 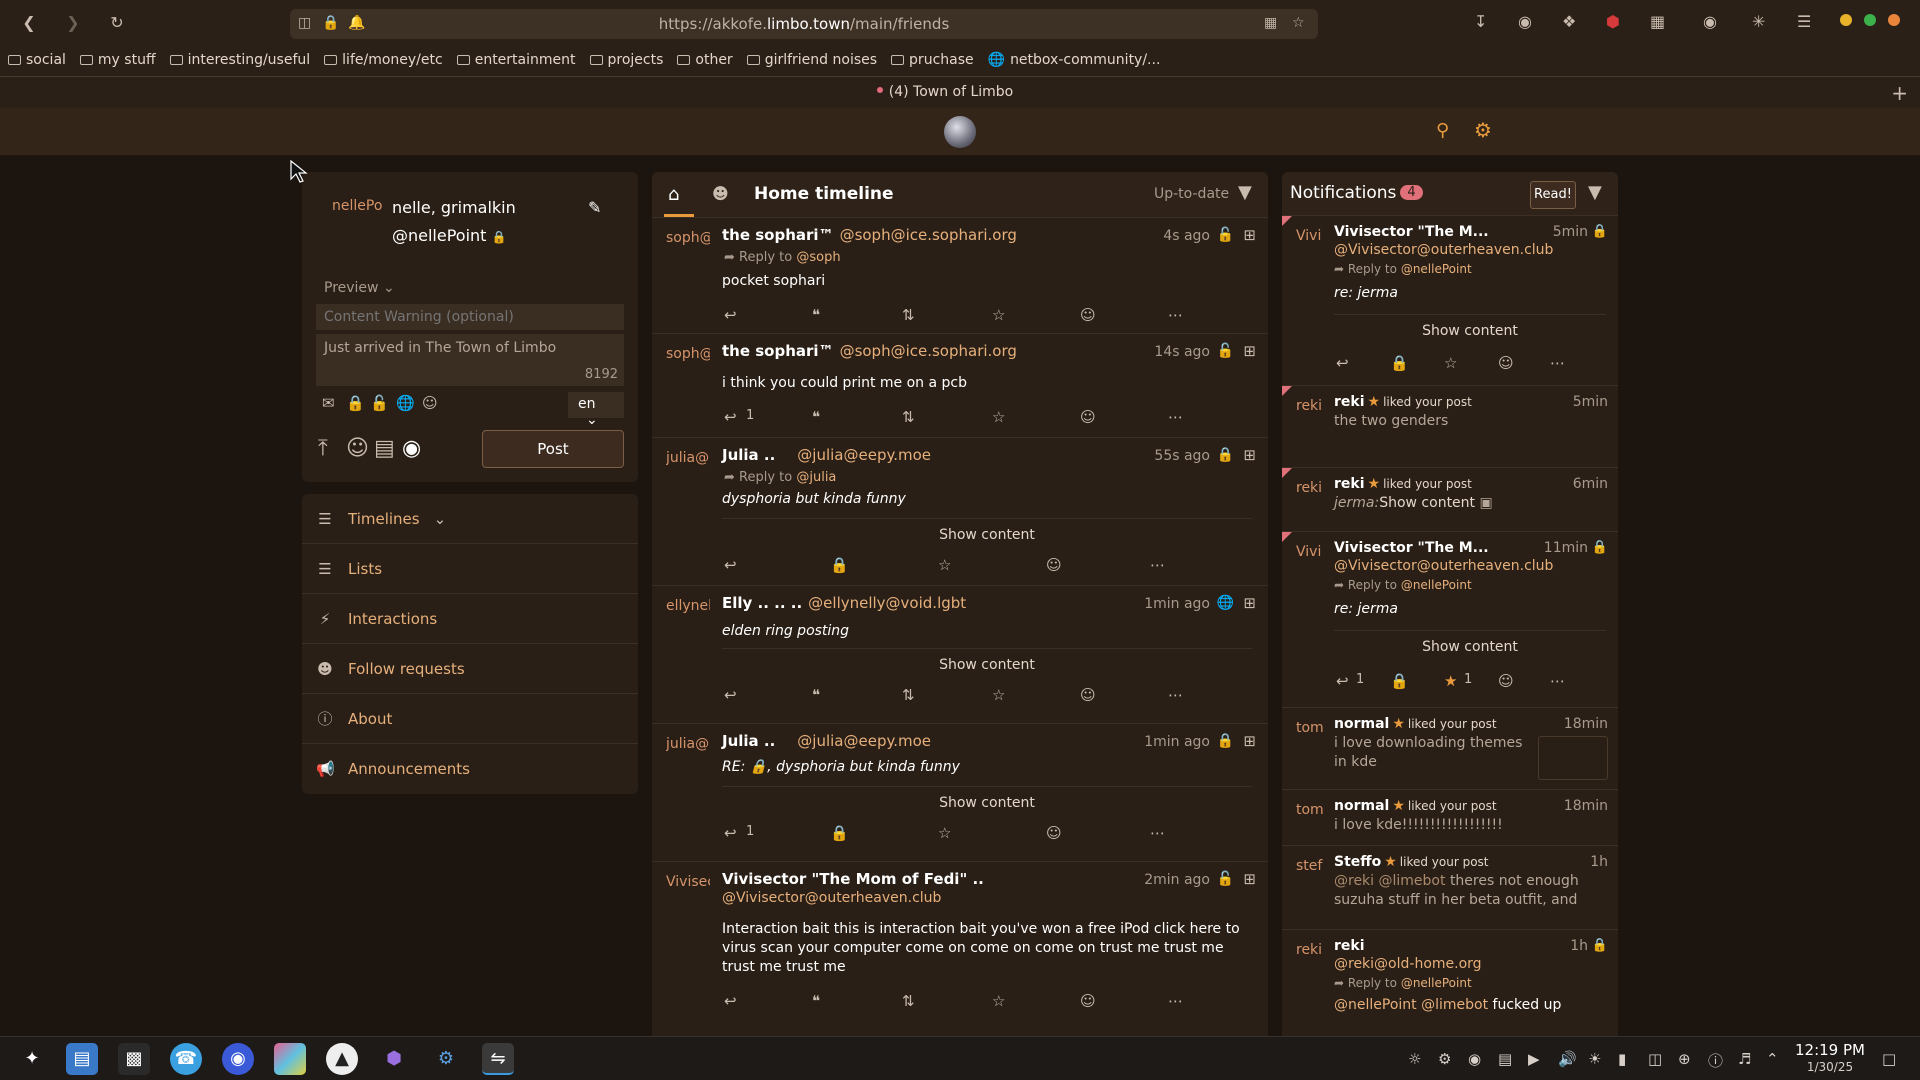 I want to click on avatar: stef, so click(x=1310, y=866).